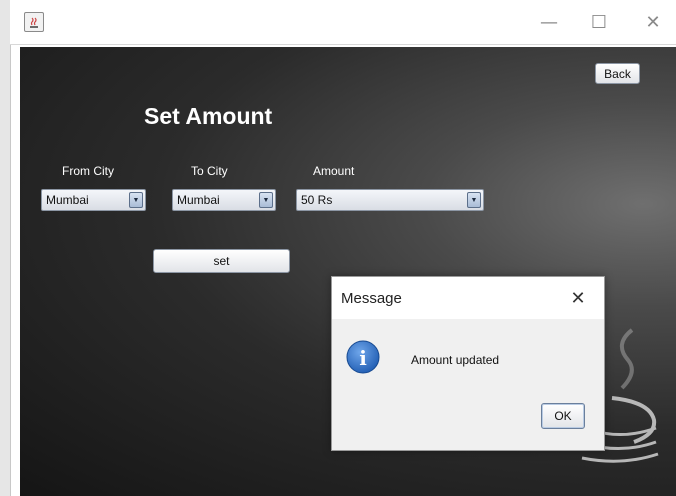 This screenshot has width=676, height=496. What do you see at coordinates (224, 200) in the screenshot?
I see `to-city-select: Mumbai ▼` at bounding box center [224, 200].